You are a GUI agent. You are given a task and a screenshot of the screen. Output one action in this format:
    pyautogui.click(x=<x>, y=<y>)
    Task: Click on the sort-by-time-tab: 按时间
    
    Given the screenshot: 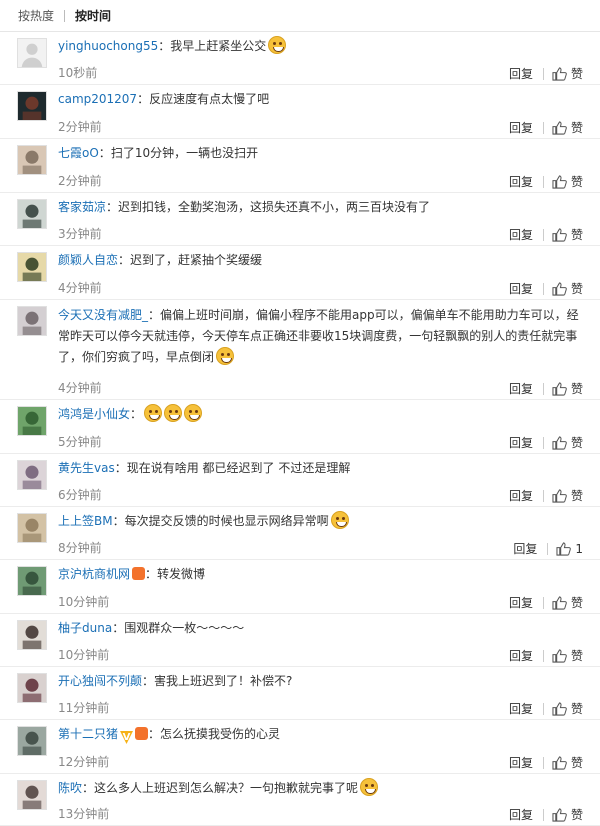 What is the action you would take?
    pyautogui.click(x=93, y=15)
    